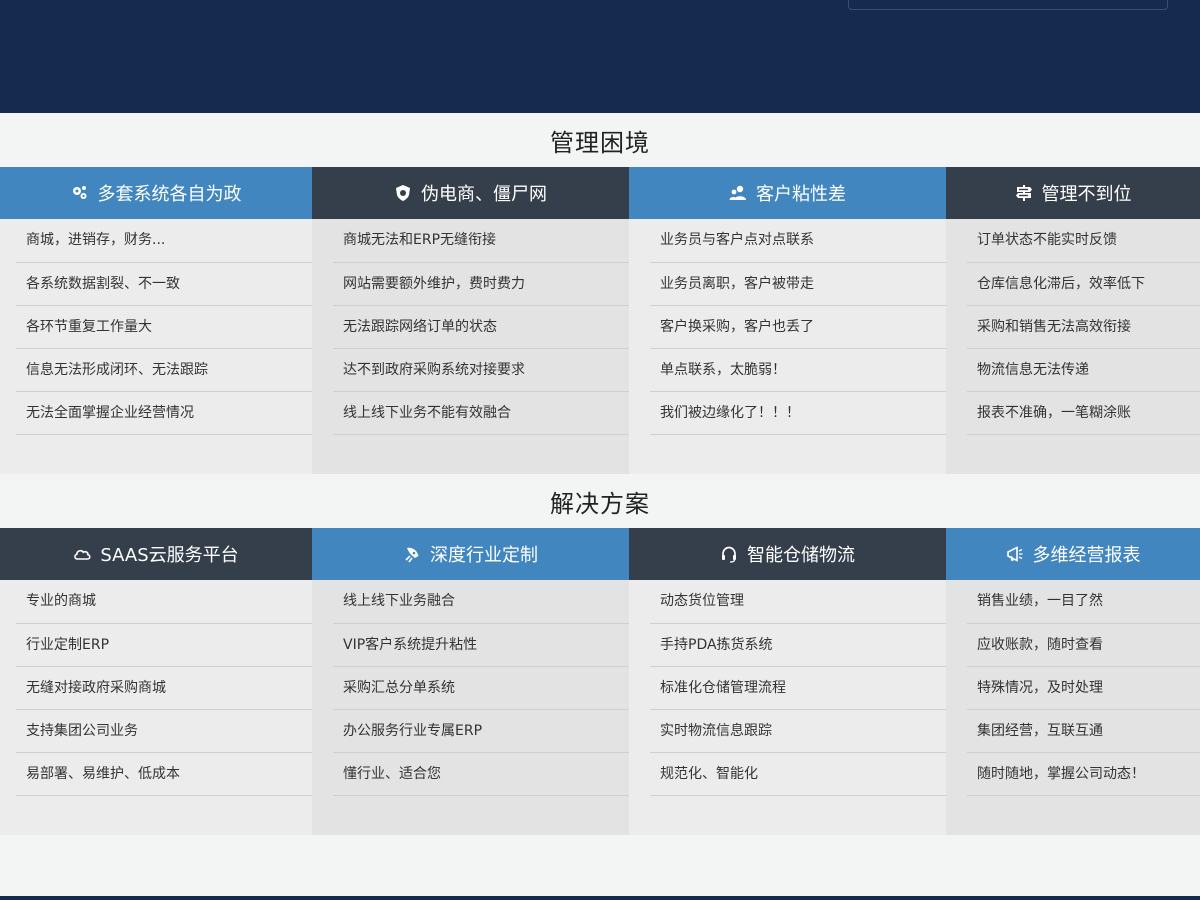 Image resolution: width=1200 pixels, height=900 pixels. Describe the element at coordinates (164, 645) in the screenshot. I see `list-item: 行业定制ERP` at that location.